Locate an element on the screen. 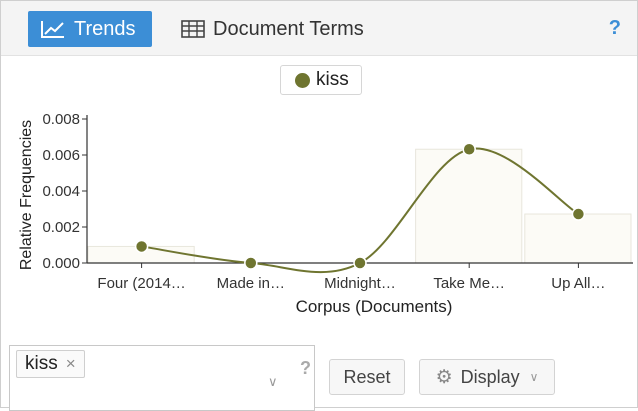 This screenshot has width=638, height=411. help-button: ? is located at coordinates (615, 28).